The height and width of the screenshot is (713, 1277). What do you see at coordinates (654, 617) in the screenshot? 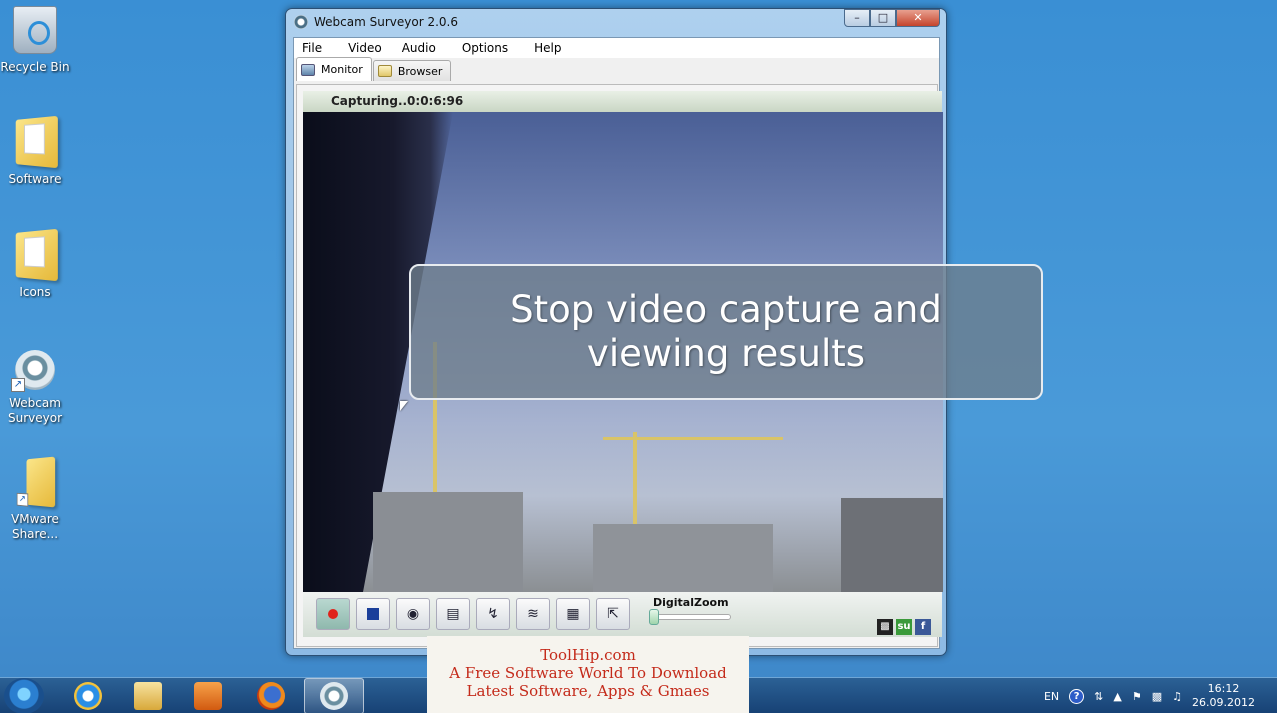
I see `digital-zoom-thumb` at bounding box center [654, 617].